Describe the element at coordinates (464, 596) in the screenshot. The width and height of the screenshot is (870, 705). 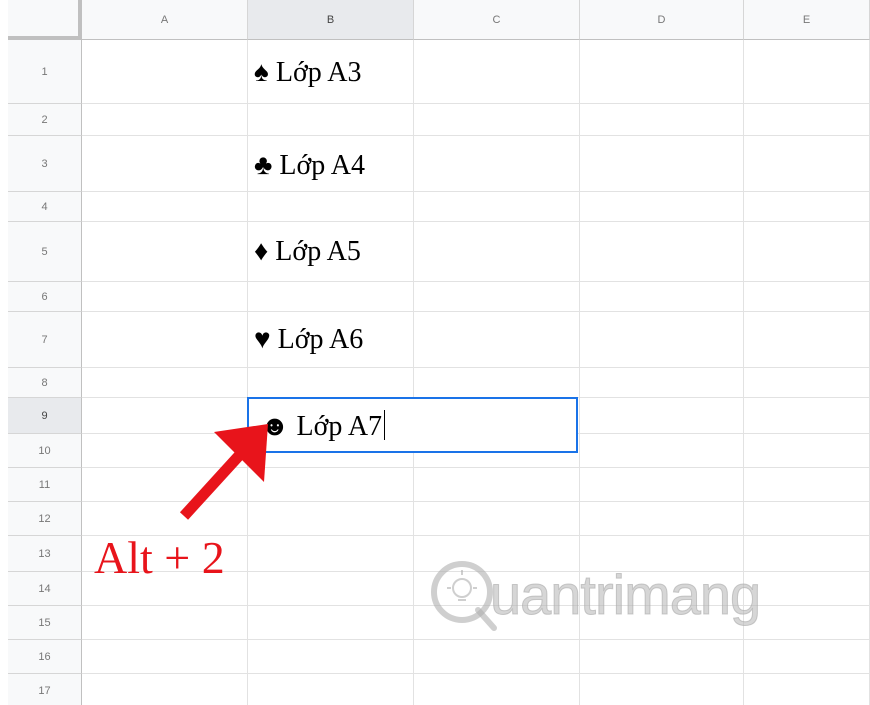
I see `lightbulb-q-icon` at that location.